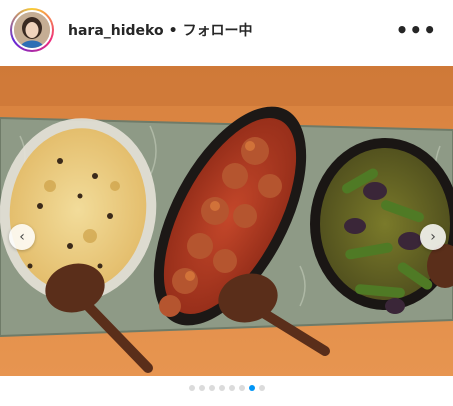 The width and height of the screenshot is (453, 406). What do you see at coordinates (22, 237) in the screenshot?
I see `carousel-prev-button: ‹` at bounding box center [22, 237].